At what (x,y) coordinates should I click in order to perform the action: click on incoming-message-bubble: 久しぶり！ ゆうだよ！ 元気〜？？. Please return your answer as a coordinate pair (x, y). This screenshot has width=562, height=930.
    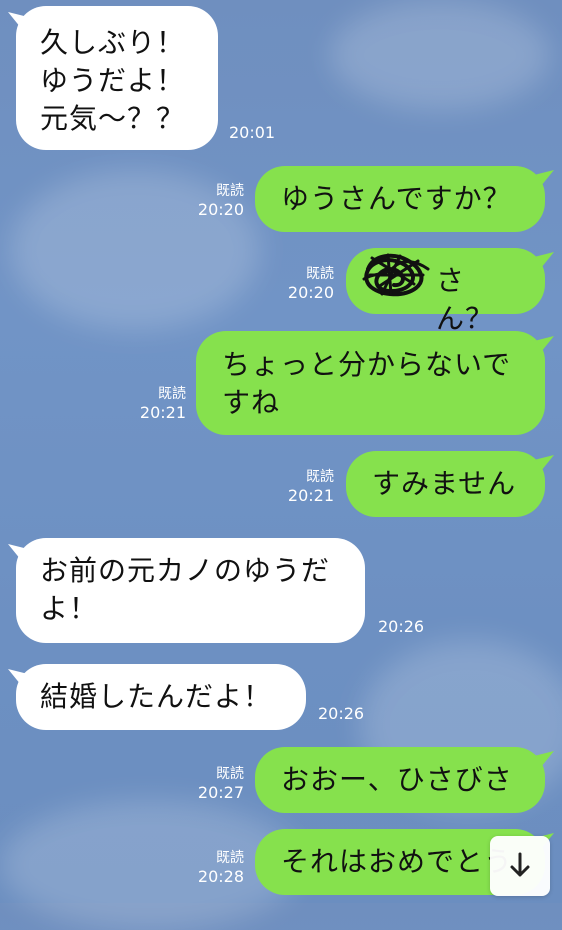
    Looking at the image, I should click on (117, 78).